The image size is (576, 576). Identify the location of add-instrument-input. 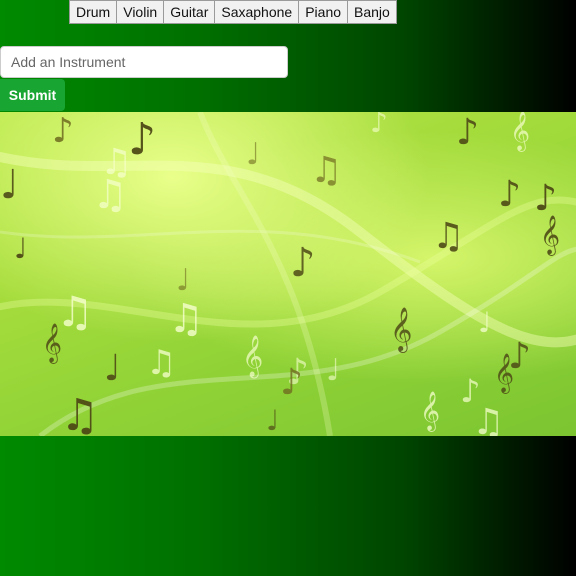
(144, 62).